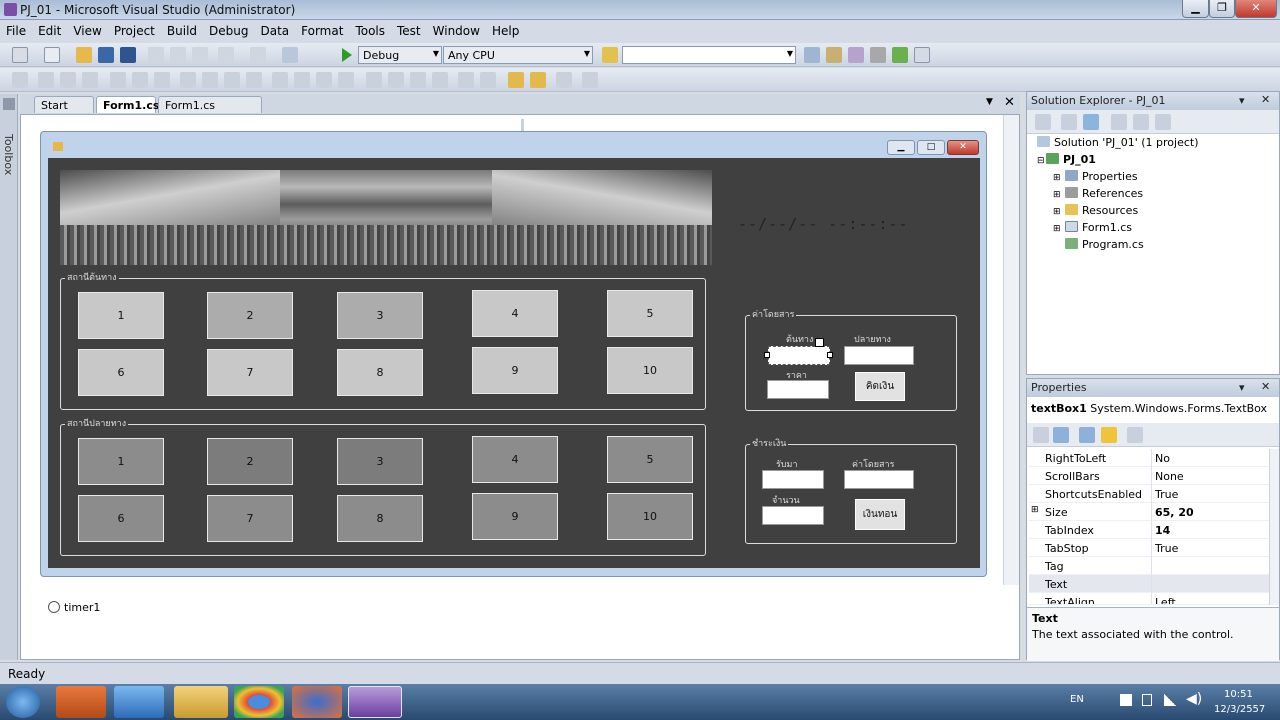 Image resolution: width=1280 pixels, height=720 pixels. Describe the element at coordinates (280, 80) in the screenshot. I see `horizontal-spacing-icon` at that location.